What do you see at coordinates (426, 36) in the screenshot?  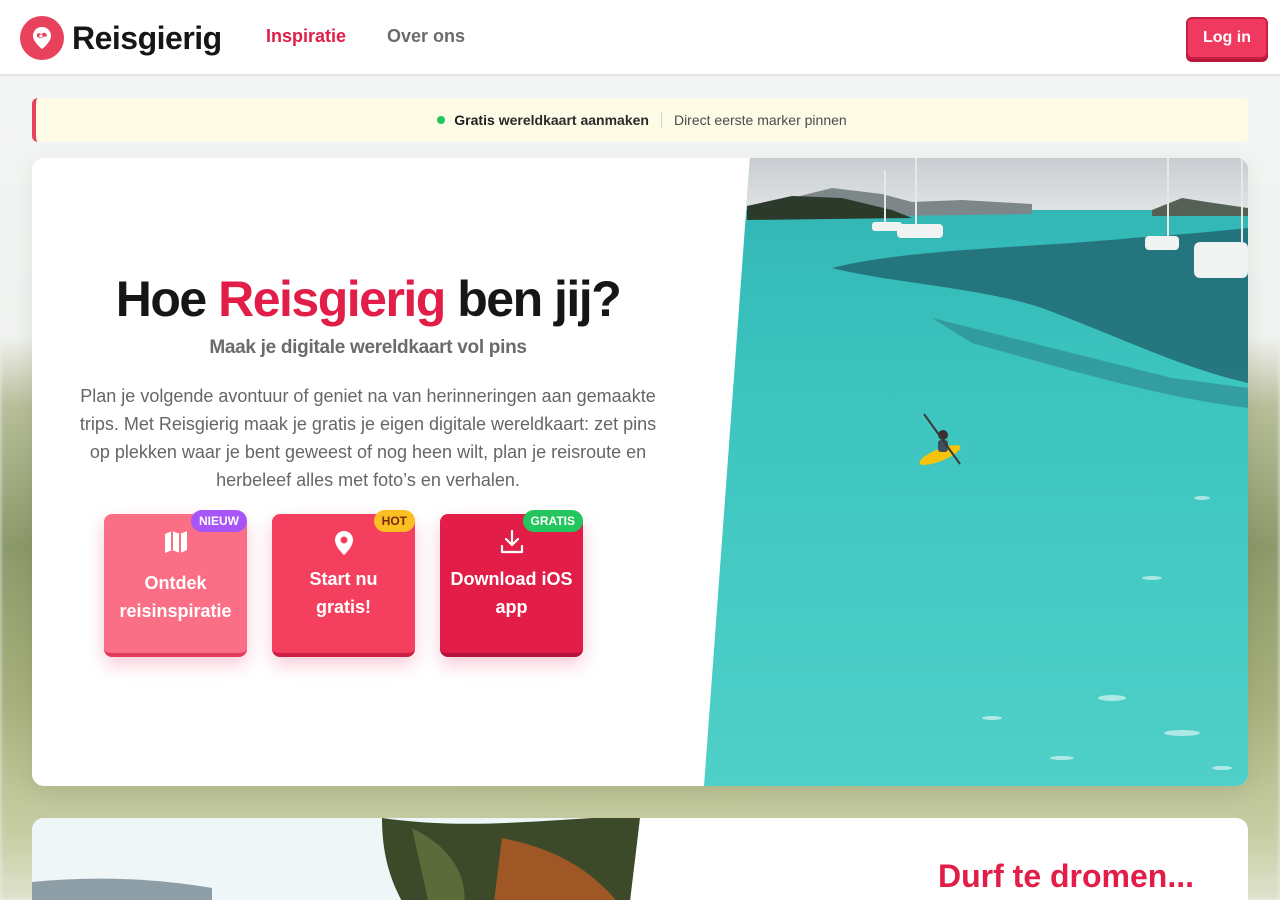 I see `nav-link-over-ons: Over ons` at bounding box center [426, 36].